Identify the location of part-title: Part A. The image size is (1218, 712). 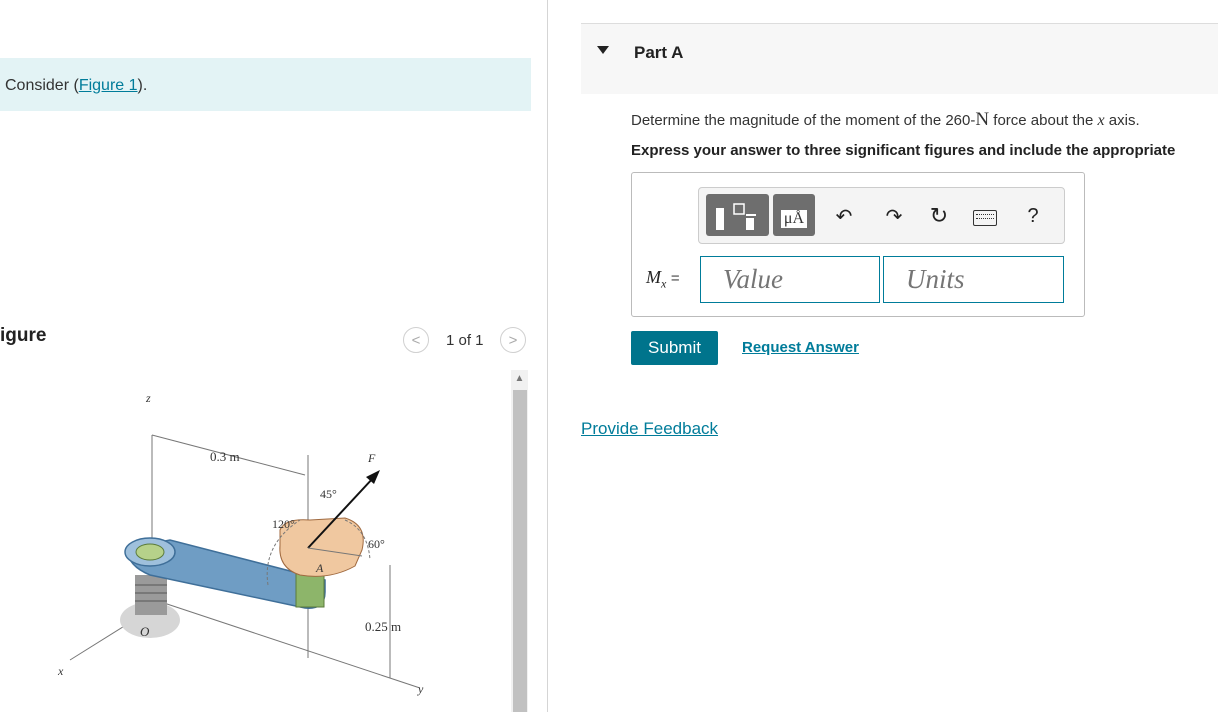
(659, 52).